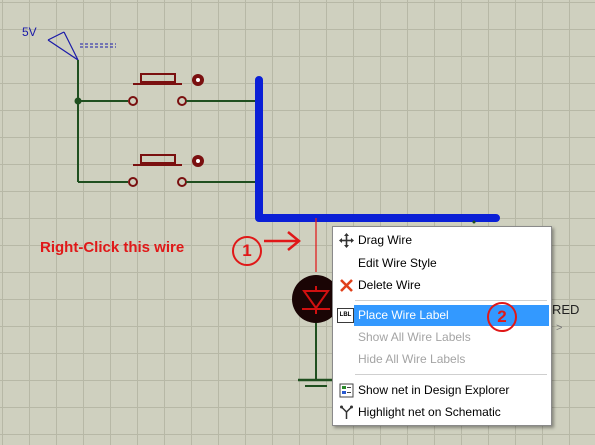 Image resolution: width=595 pixels, height=445 pixels. What do you see at coordinates (559, 328) in the screenshot?
I see `led-value-label: >` at bounding box center [559, 328].